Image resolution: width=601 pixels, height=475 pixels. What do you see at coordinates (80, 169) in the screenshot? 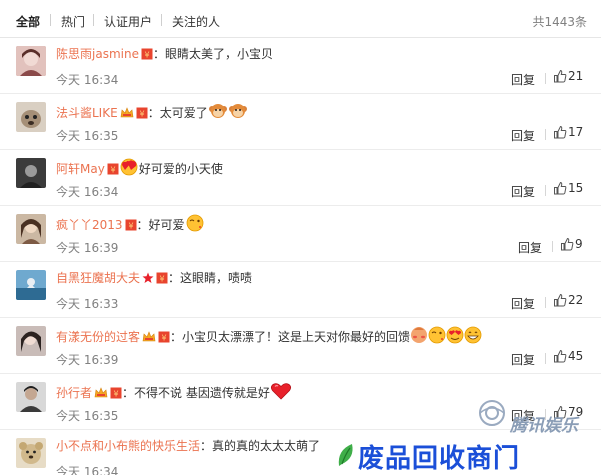
I see `username-link: 阿轩May` at bounding box center [80, 169].